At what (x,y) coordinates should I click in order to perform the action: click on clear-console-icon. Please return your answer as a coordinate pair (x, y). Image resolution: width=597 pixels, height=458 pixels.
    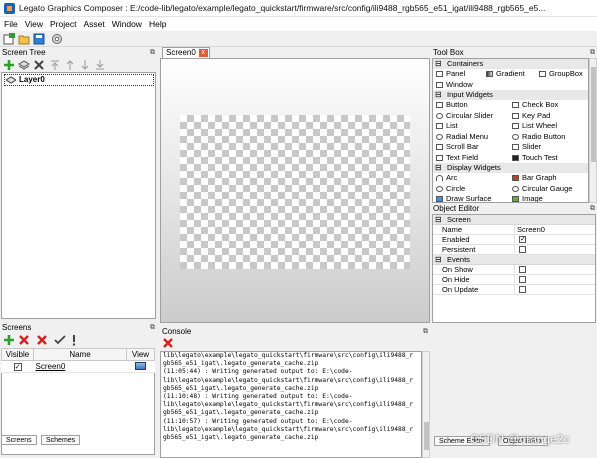
    Looking at the image, I should click on (168, 343).